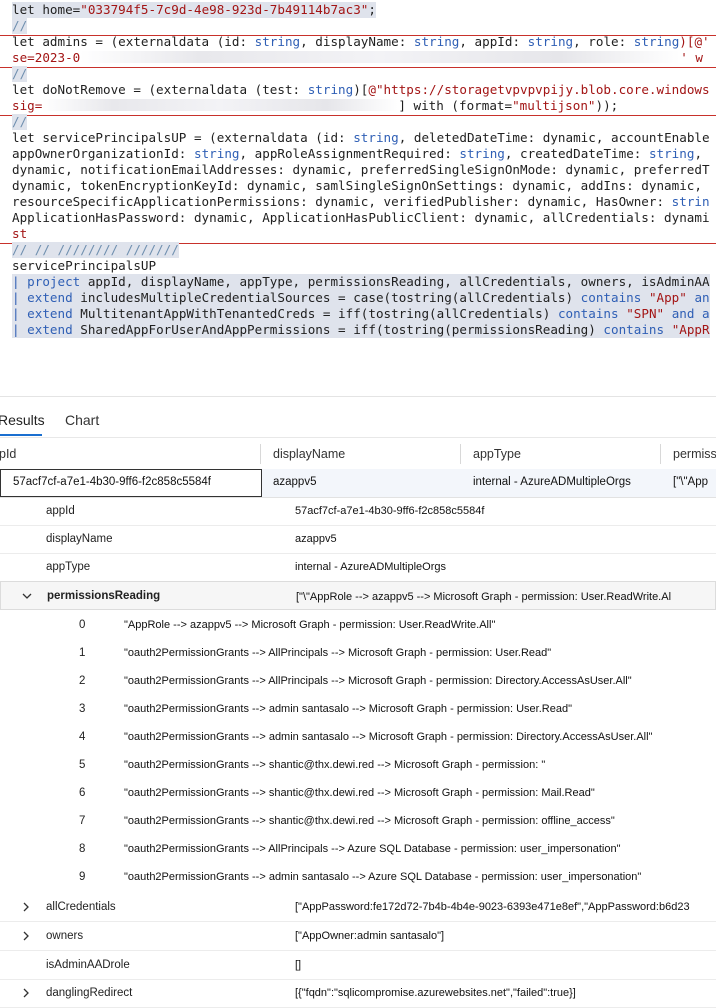 The image size is (716, 1008). I want to click on code-line: dynamic, notificationEmailAddresses, so click(361, 169).